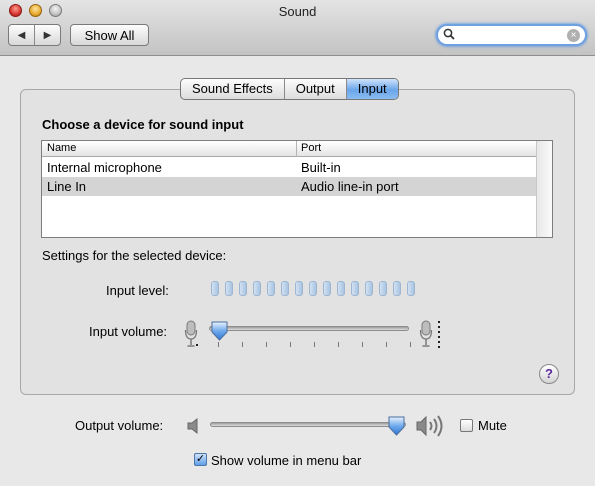 This screenshot has height=486, width=595. What do you see at coordinates (321, 167) in the screenshot?
I see `device-port: Built-in` at bounding box center [321, 167].